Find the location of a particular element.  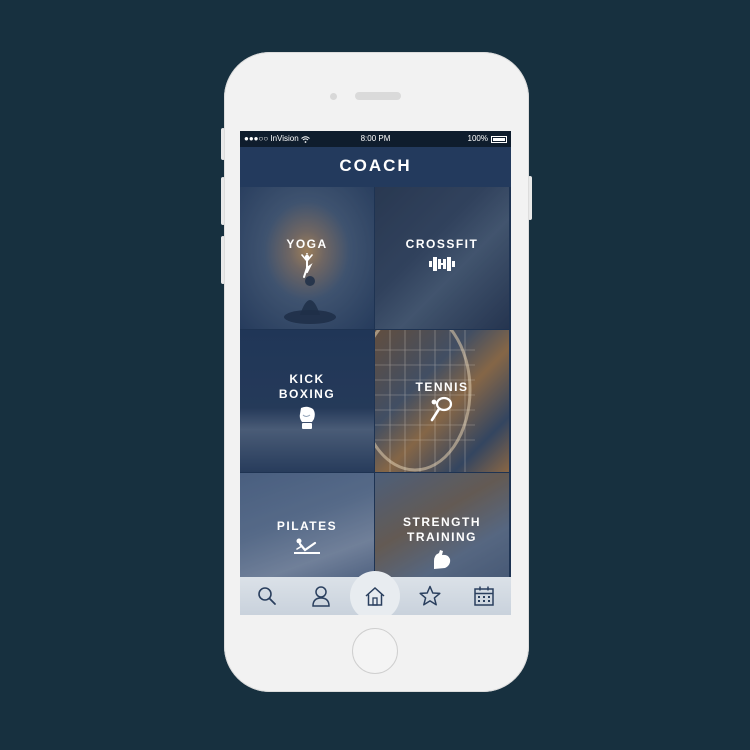

tile-yoga: YOGA is located at coordinates (307, 258).